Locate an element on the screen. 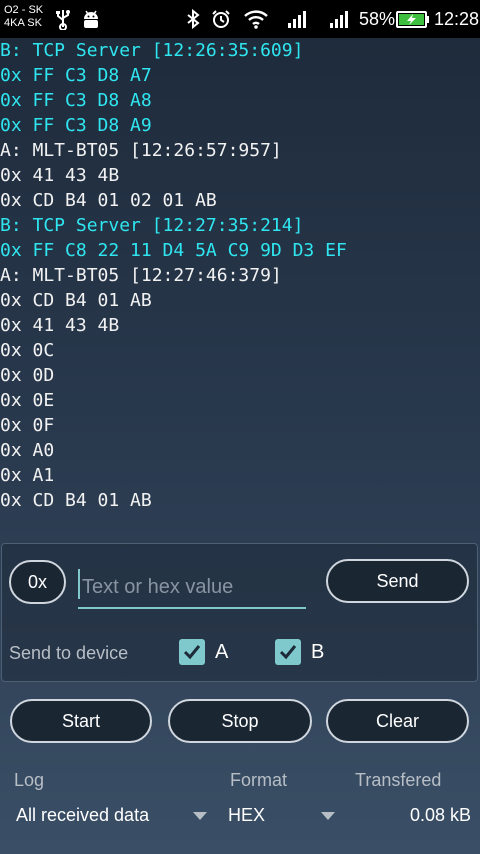 The width and height of the screenshot is (480, 854). log-data-line: 0x 0E is located at coordinates (27, 400).